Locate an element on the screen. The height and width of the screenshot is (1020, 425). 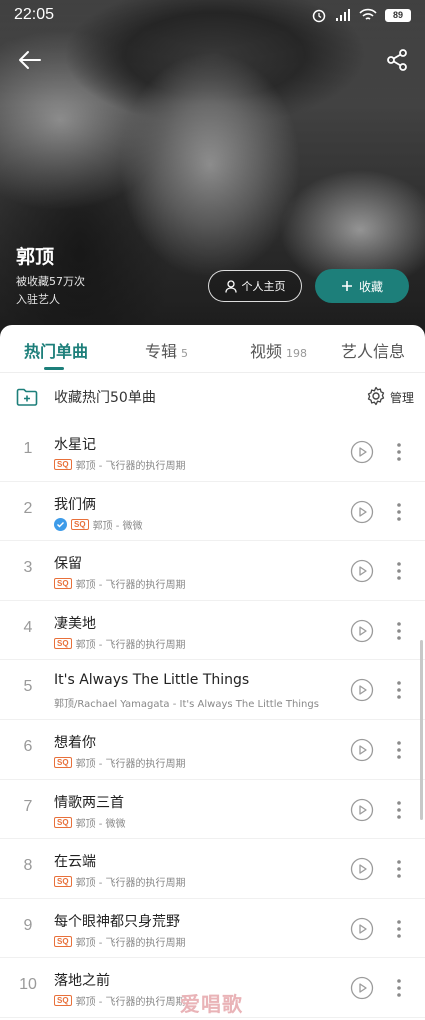
artist-settled-label: 入驻艺人 is located at coordinates (38, 299).